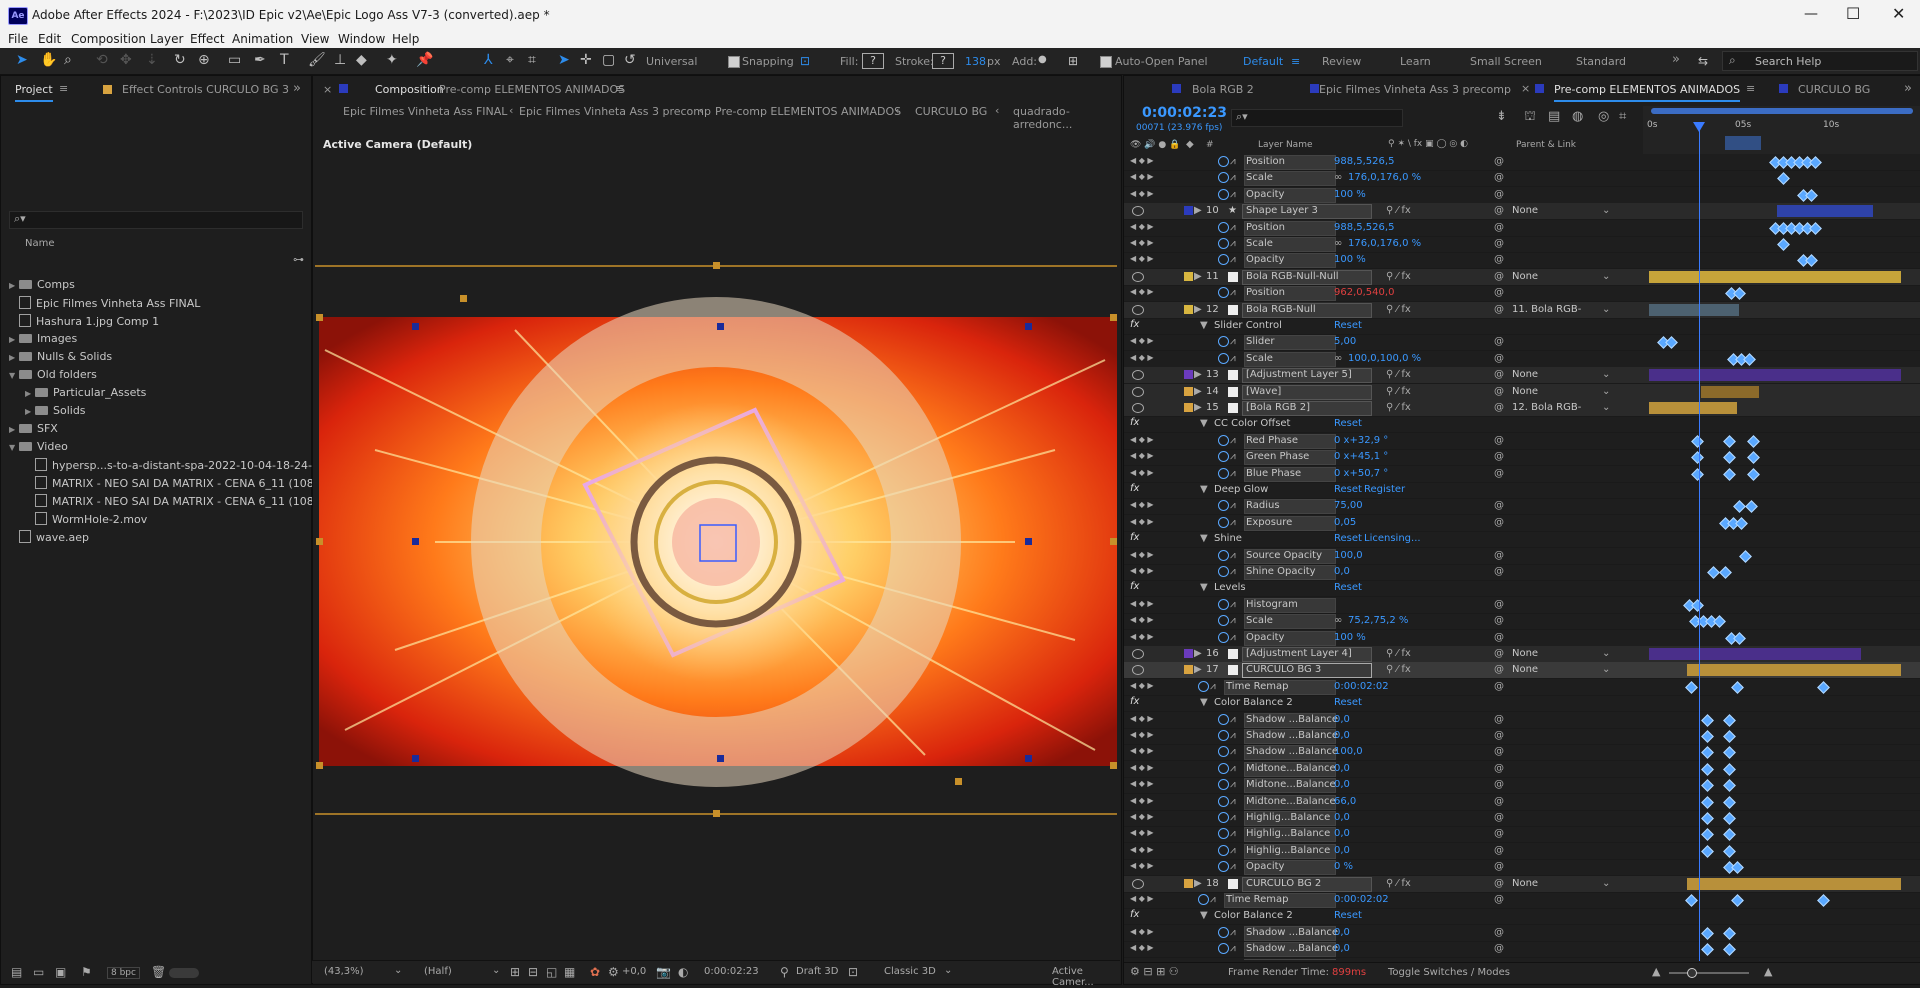 The height and width of the screenshot is (988, 1920). I want to click on selection-tool-icon: ➤, so click(22, 60).